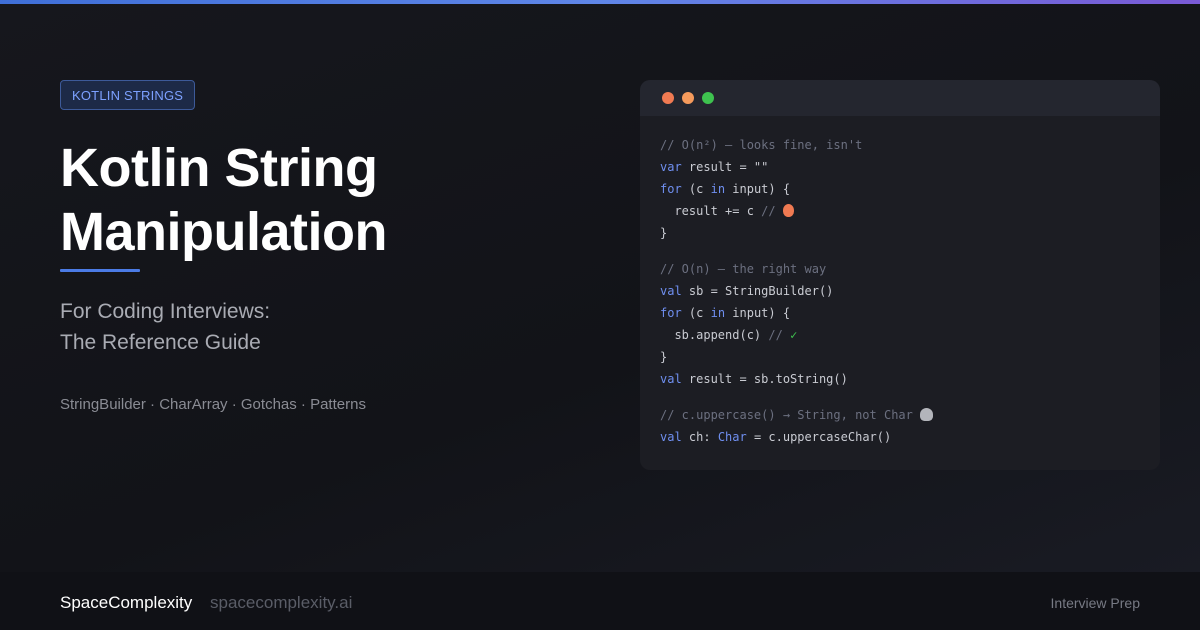 Image resolution: width=1200 pixels, height=630 pixels. Describe the element at coordinates (790, 415) in the screenshot. I see `code-comment: // c.uppercase() → String, not Char` at that location.